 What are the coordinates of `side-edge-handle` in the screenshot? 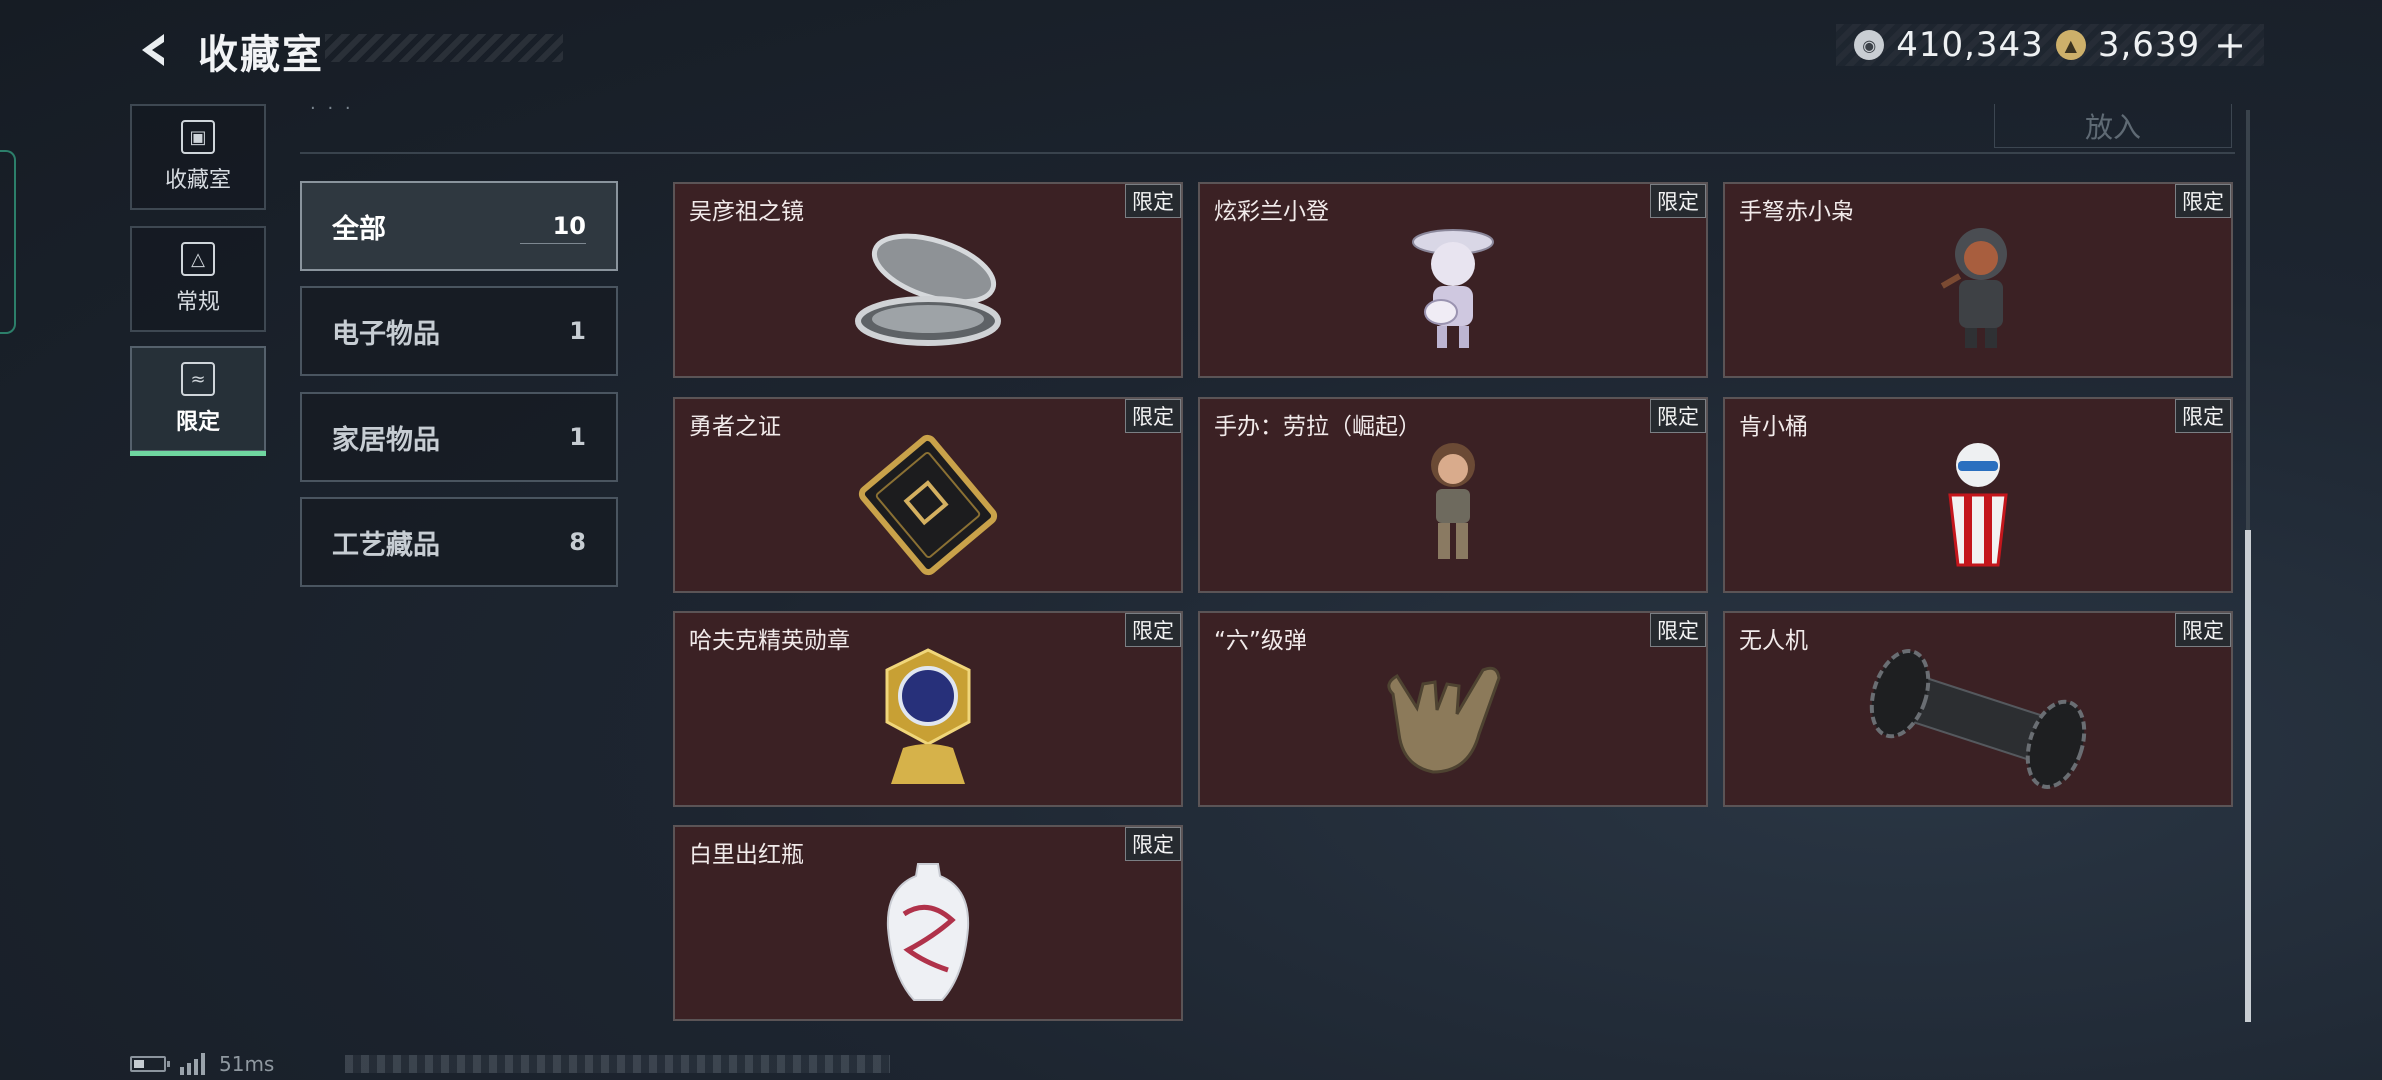 It's located at (8, 242).